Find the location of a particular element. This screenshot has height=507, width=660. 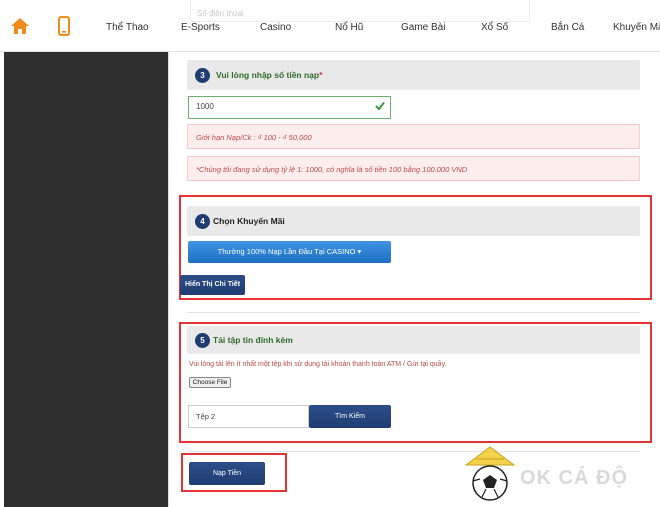

step5-title: Tải tập tin đính kèm is located at coordinates (253, 340).